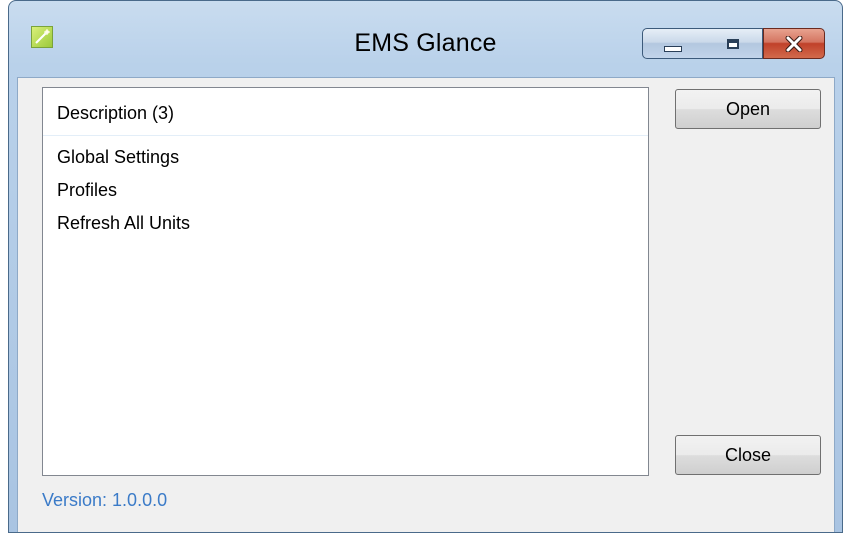 The image size is (843, 533). Describe the element at coordinates (116, 113) in the screenshot. I see `column-header-label: Description (3)` at that location.